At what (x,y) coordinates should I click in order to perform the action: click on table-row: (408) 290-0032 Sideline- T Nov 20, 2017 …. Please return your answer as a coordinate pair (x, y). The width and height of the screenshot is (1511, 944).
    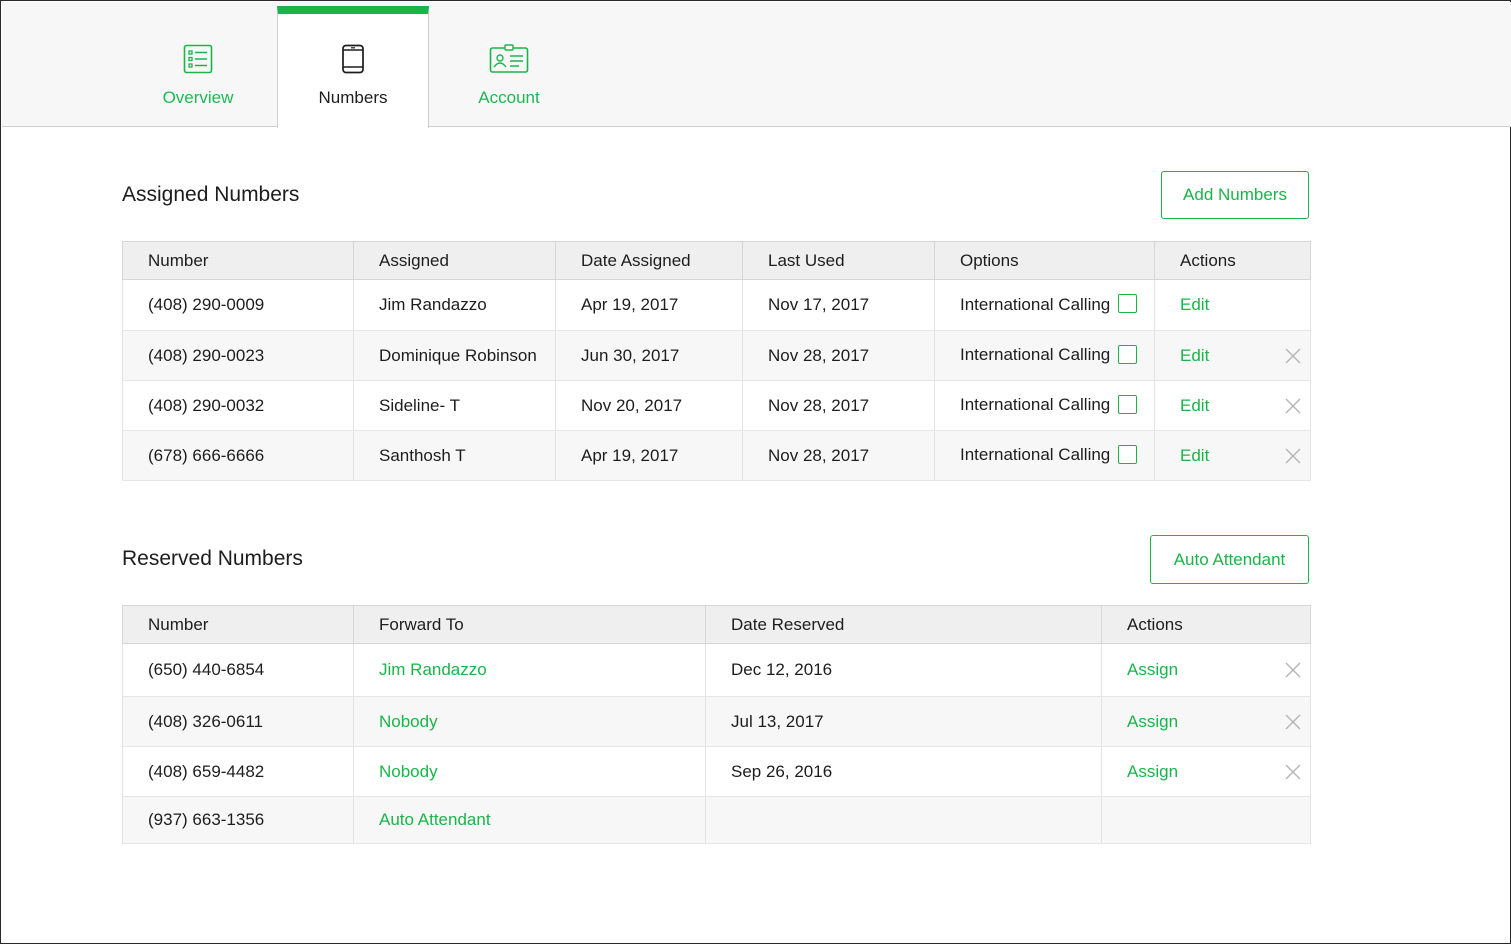
    Looking at the image, I should click on (716, 405).